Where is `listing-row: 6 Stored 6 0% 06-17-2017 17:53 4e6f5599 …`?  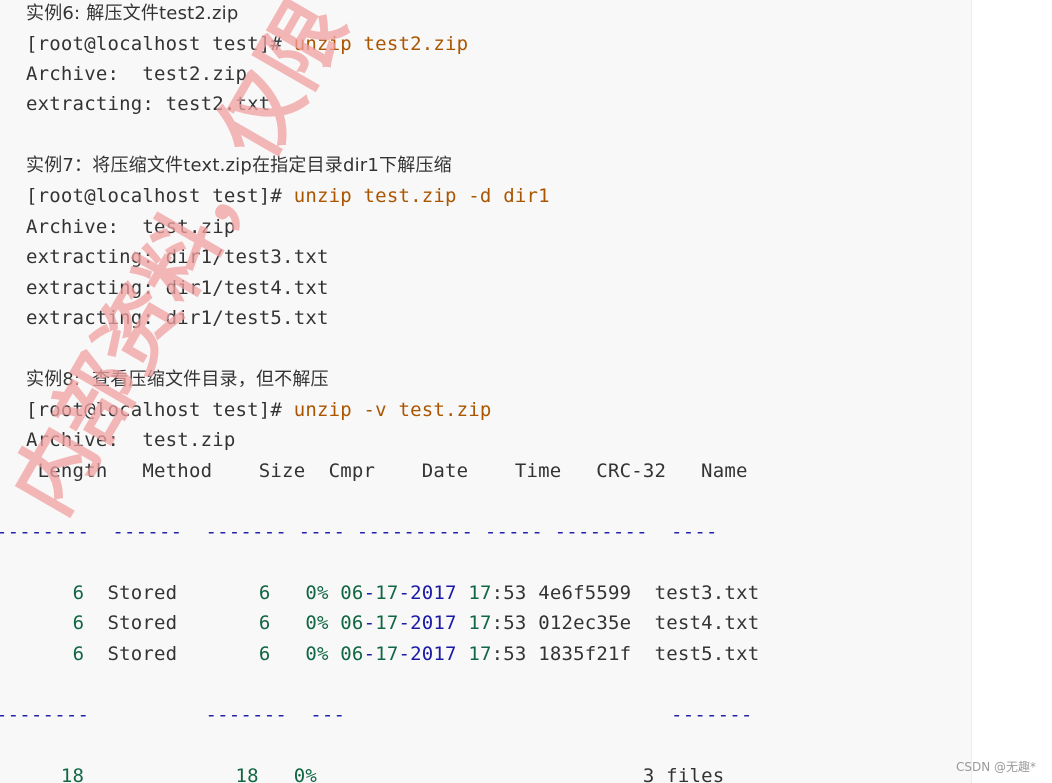
listing-row: 6 Stored 6 0% 06-17-2017 17:53 4e6f5599 … is located at coordinates (416, 593).